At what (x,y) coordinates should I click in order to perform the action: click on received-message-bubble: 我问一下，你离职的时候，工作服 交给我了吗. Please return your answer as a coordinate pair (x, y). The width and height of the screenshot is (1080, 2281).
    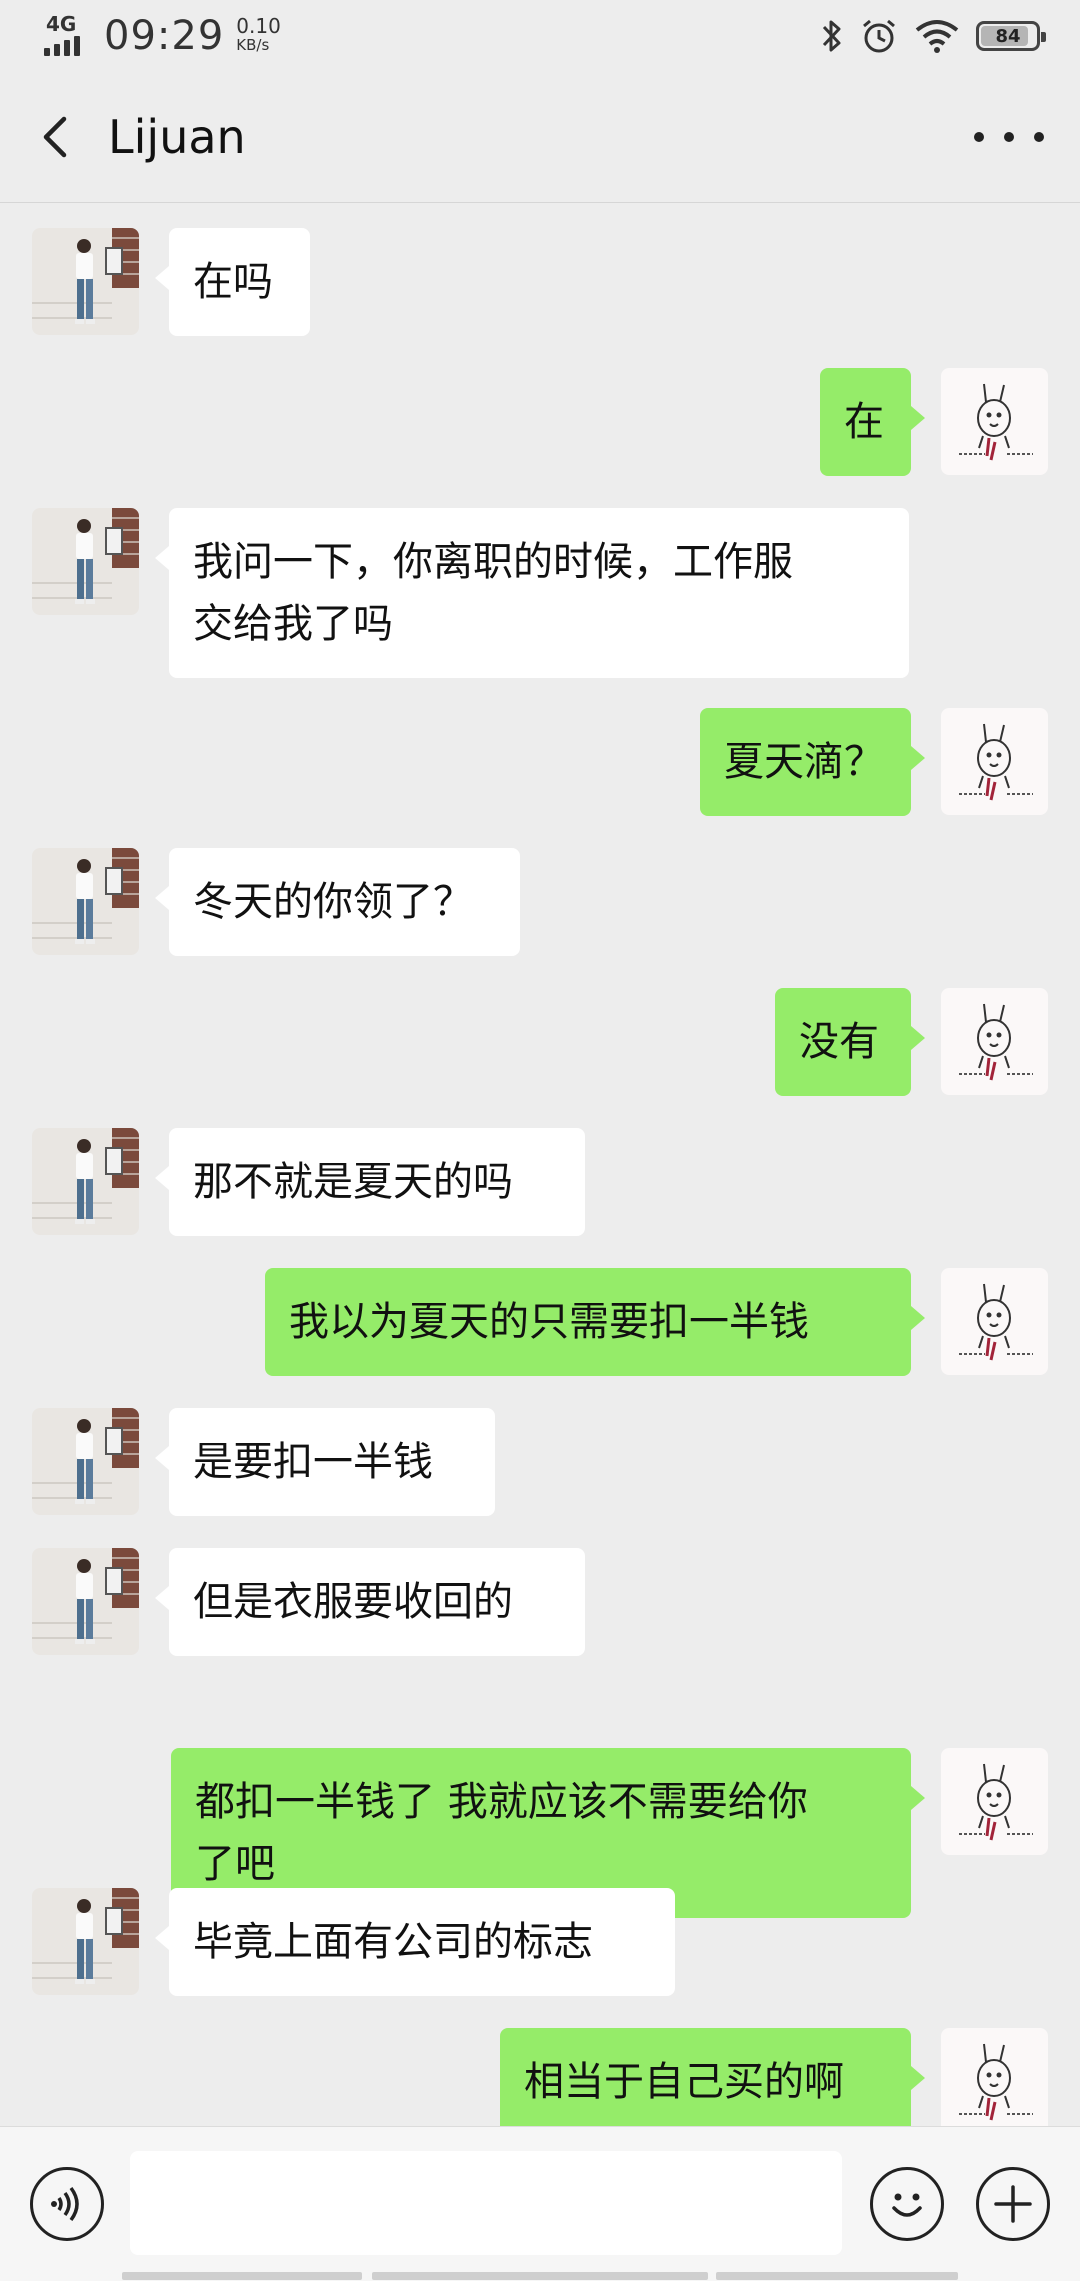
    Looking at the image, I should click on (532, 593).